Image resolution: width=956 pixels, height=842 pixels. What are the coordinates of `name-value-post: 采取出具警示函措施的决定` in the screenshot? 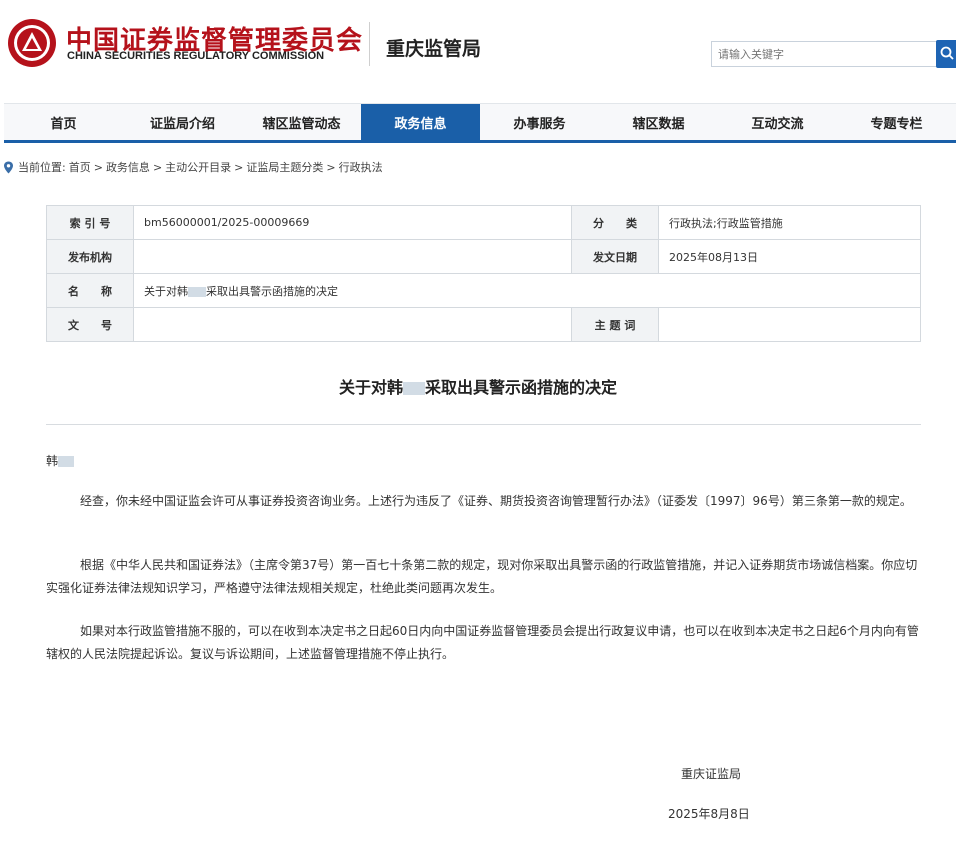 It's located at (272, 291).